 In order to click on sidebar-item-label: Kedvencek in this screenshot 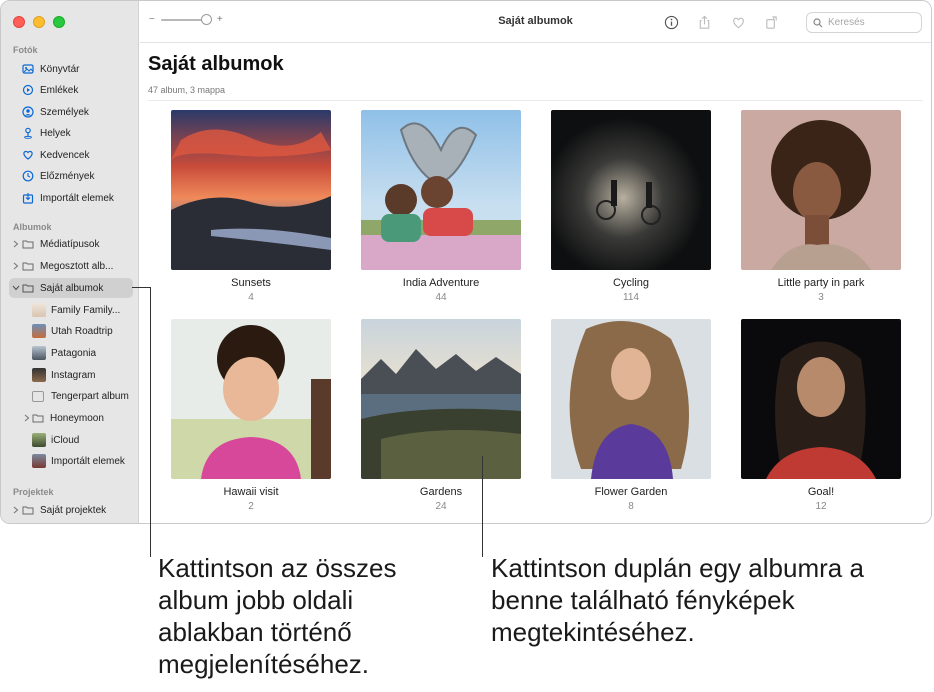, I will do `click(65, 155)`.